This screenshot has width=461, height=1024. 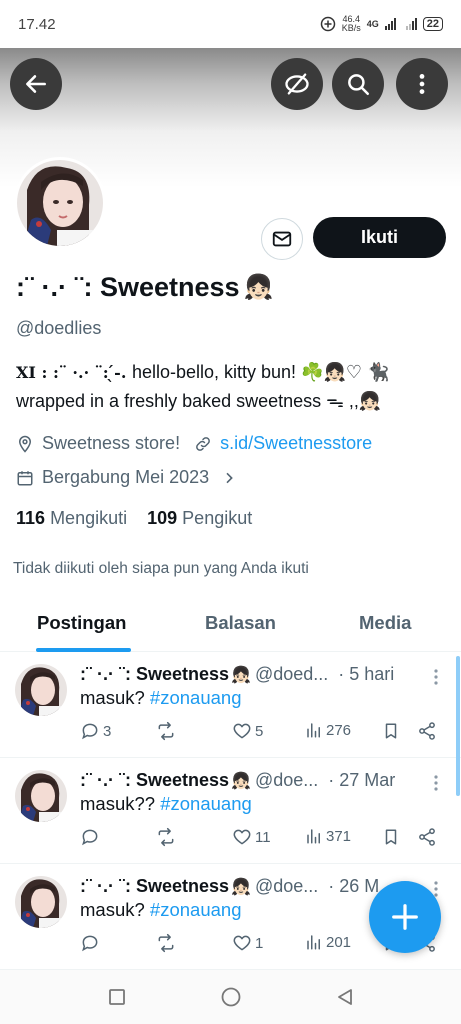 I want to click on plus-icon, so click(x=405, y=917).